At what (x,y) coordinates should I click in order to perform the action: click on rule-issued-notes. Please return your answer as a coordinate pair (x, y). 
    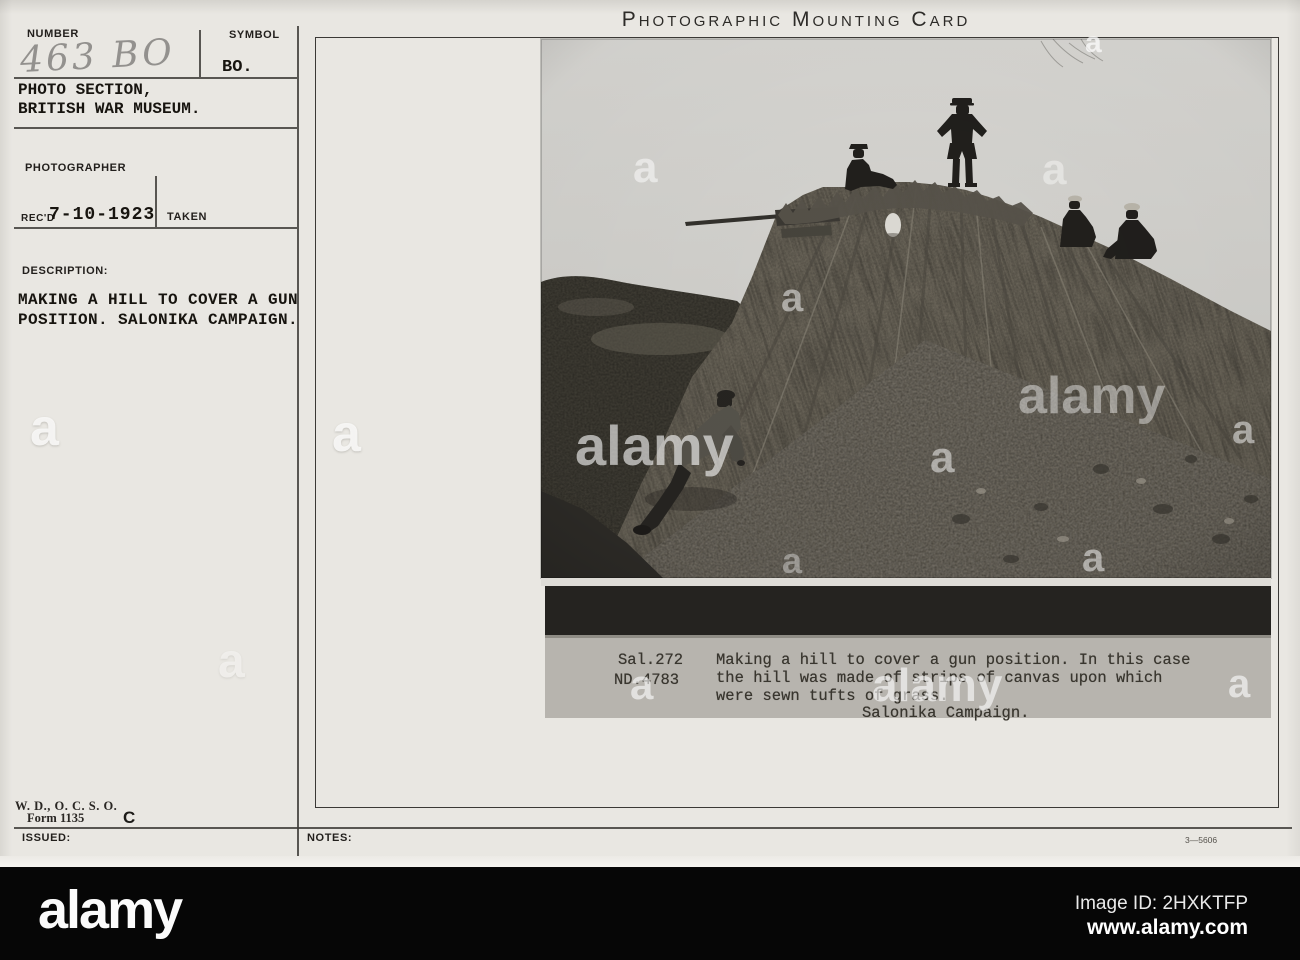
    Looking at the image, I should click on (653, 828).